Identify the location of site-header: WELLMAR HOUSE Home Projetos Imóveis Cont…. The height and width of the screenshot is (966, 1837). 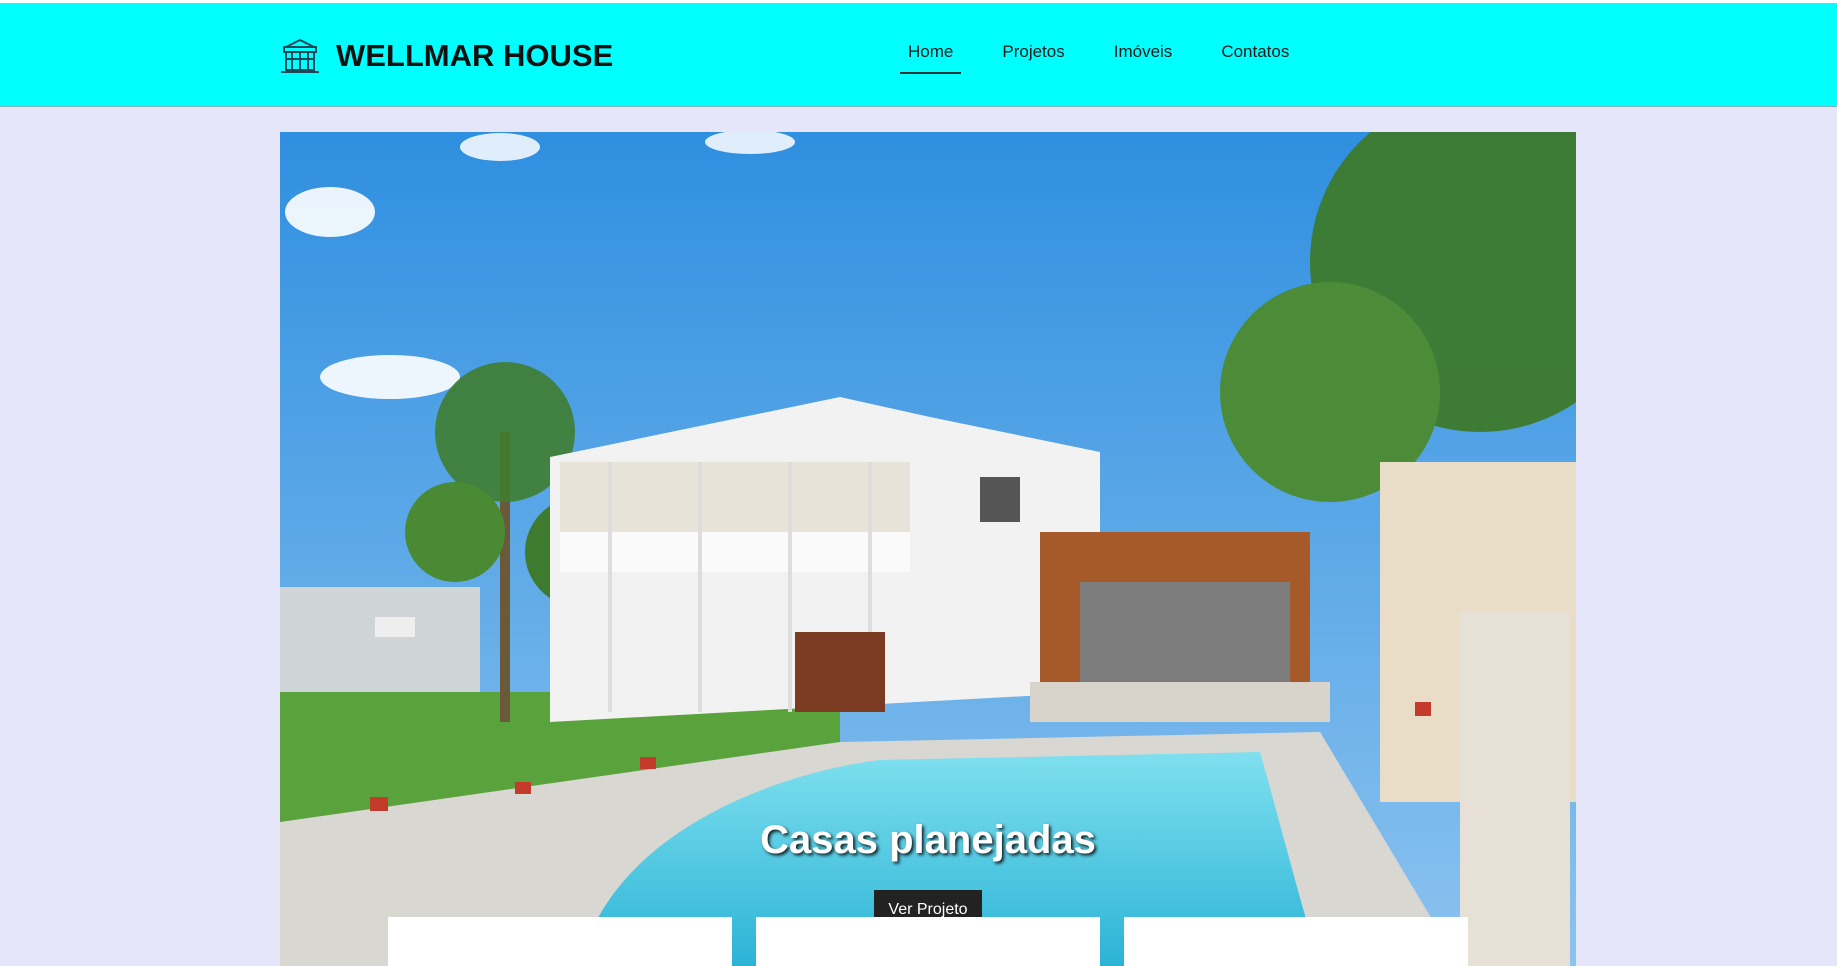
(918, 55).